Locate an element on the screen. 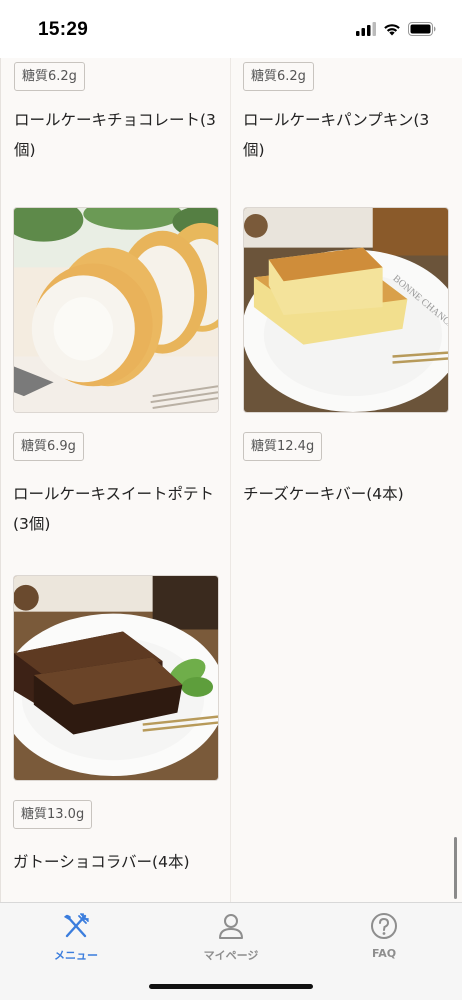 This screenshot has width=462, height=1000. tab-faq: FAQ is located at coordinates (384, 938).